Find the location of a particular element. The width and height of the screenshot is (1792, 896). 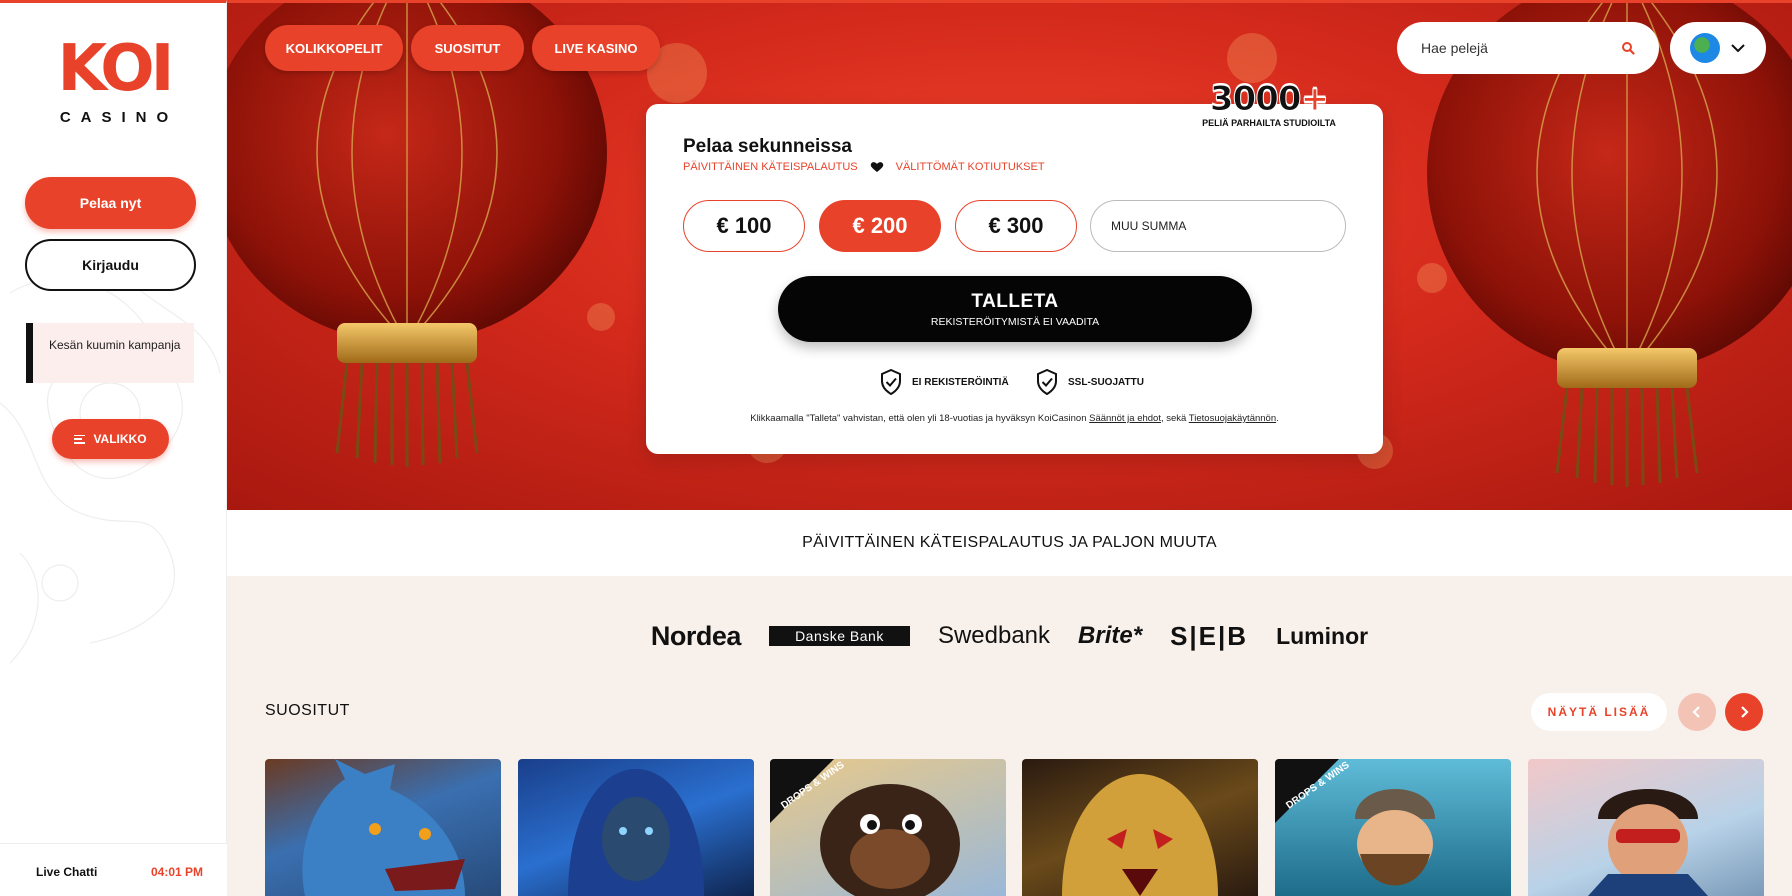

deposit-button: TALLETA REKISTERÖITYMISTÄ EI VAADITA is located at coordinates (1015, 309).